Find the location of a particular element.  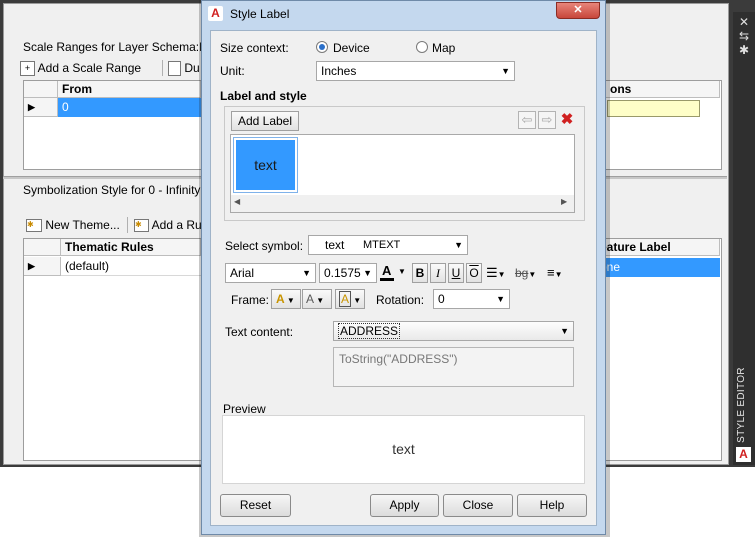

rotation-select: 0 ▼ is located at coordinates (471, 299).